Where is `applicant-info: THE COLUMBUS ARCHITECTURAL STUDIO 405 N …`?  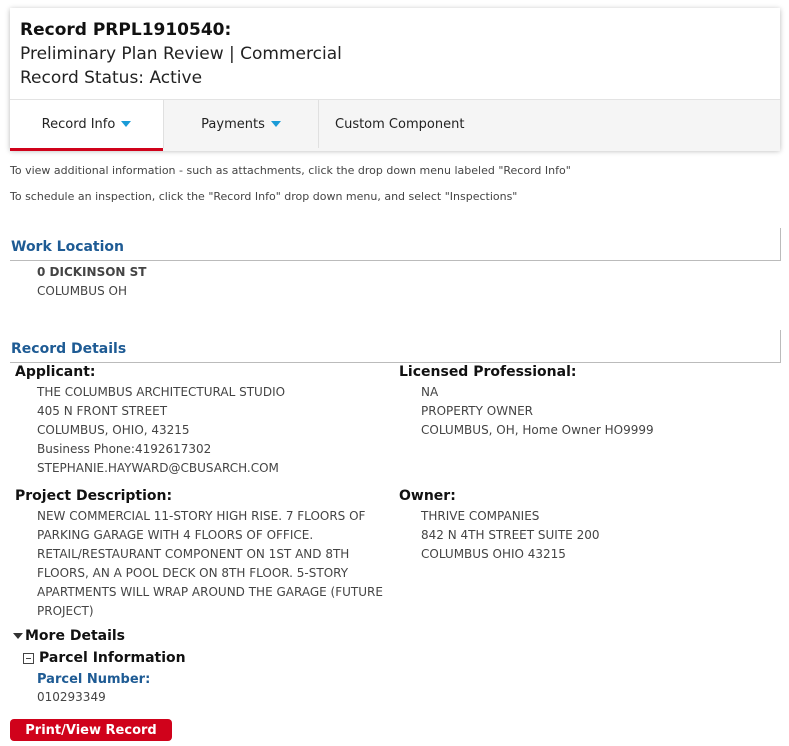 applicant-info: THE COLUMBUS ARCHITECTURAL STUDIO 405 N … is located at coordinates (161, 430).